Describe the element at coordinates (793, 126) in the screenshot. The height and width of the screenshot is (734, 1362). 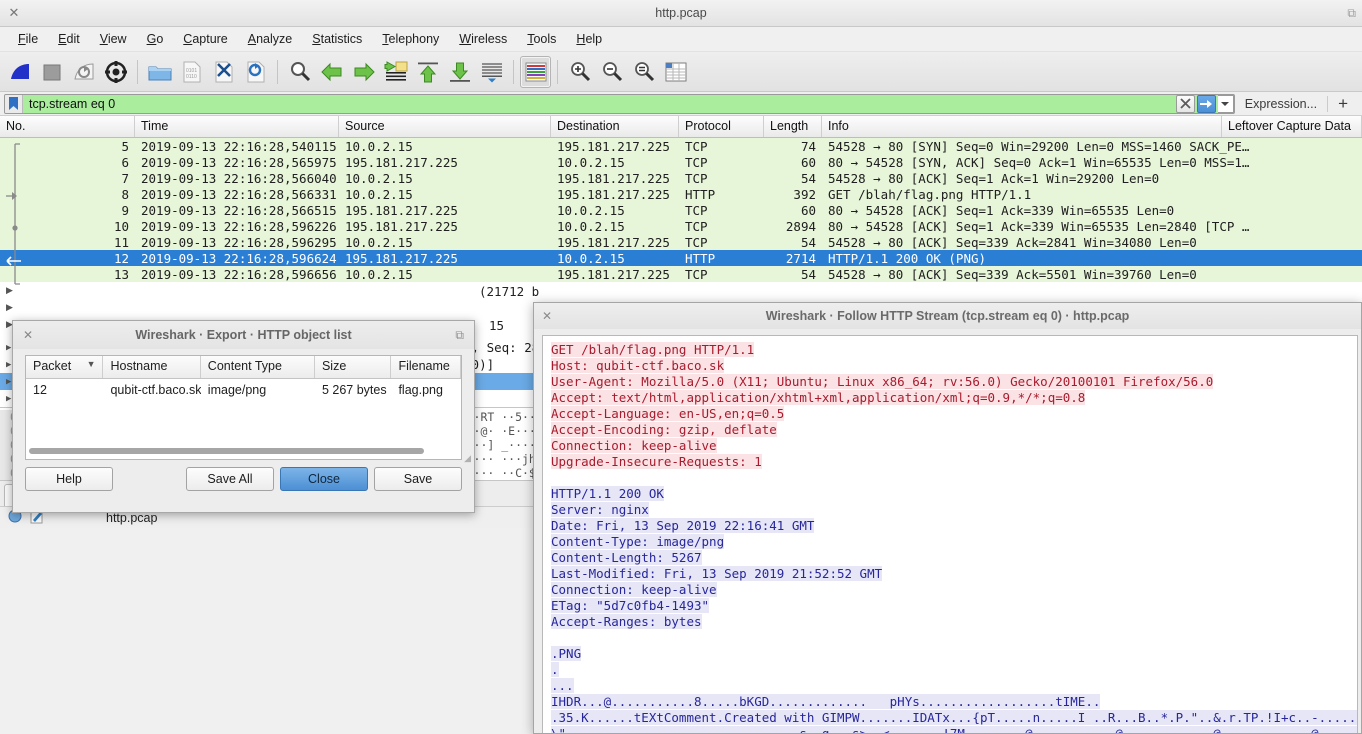
I see `column-header-length: Length` at that location.